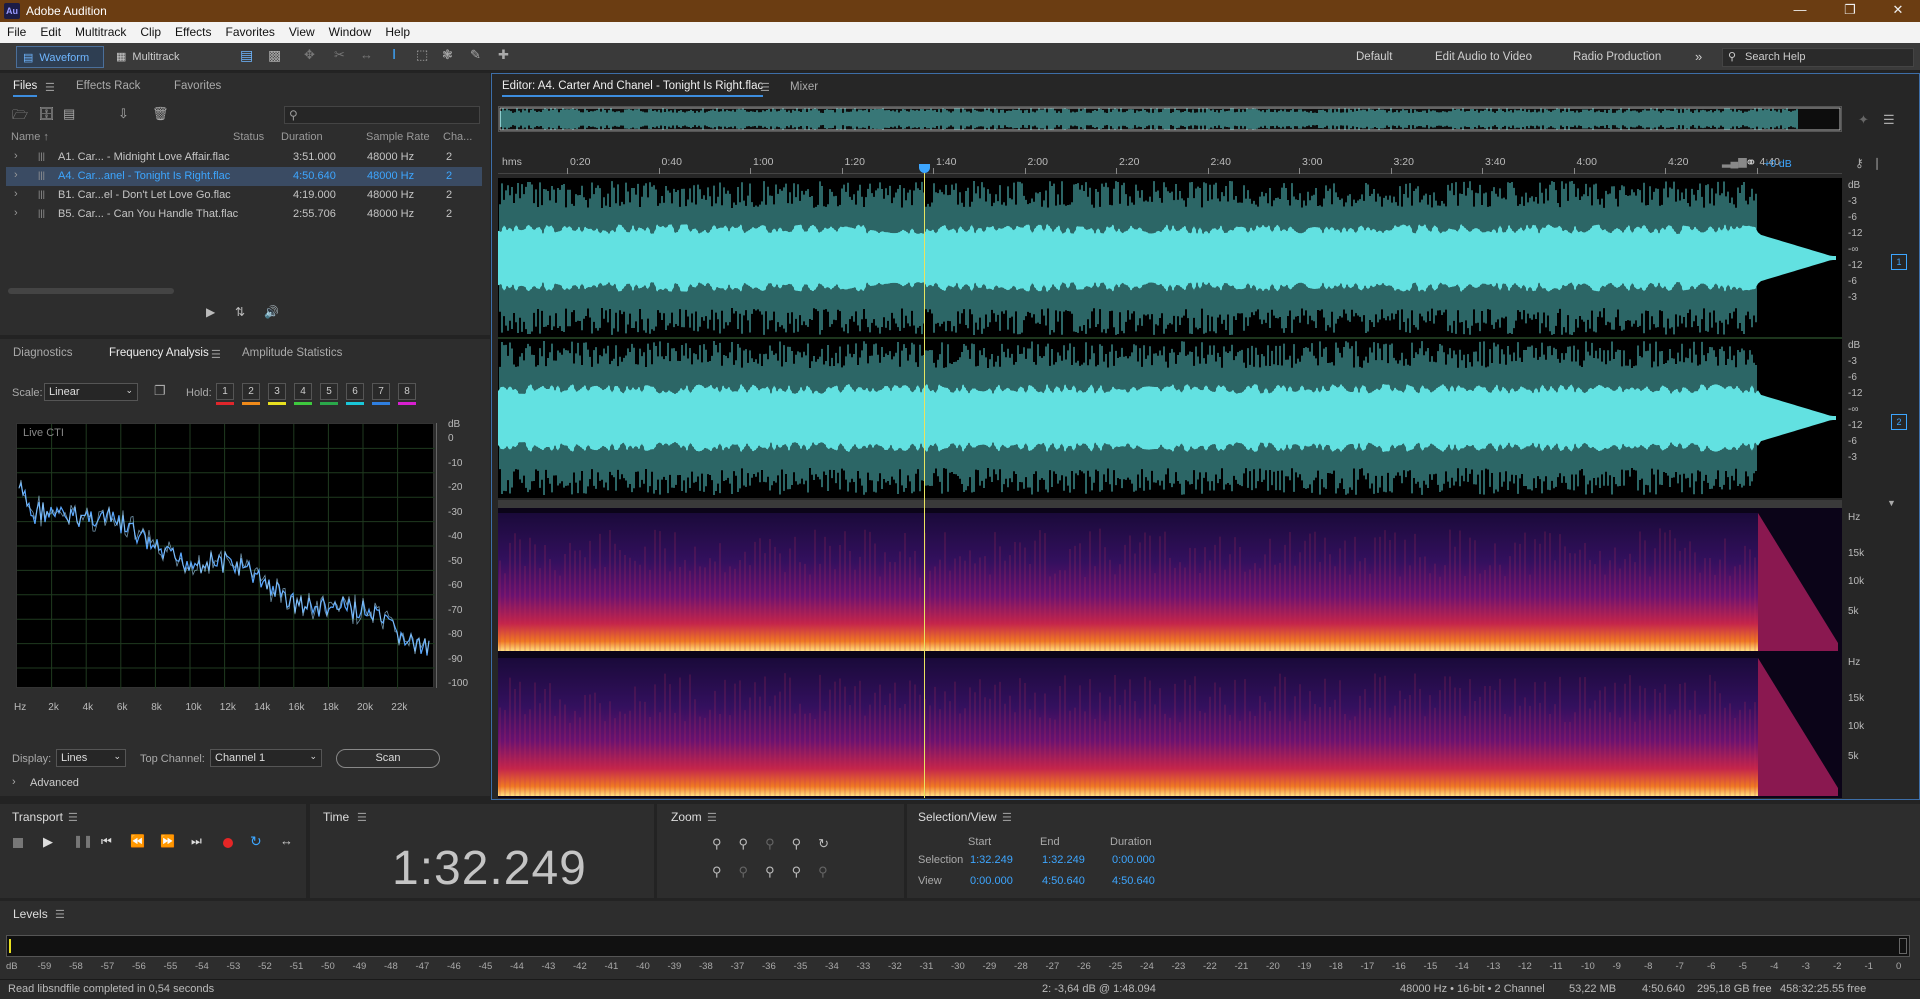 This screenshot has width=1920, height=999. I want to click on advanced-toggle: Advanced, so click(54, 783).